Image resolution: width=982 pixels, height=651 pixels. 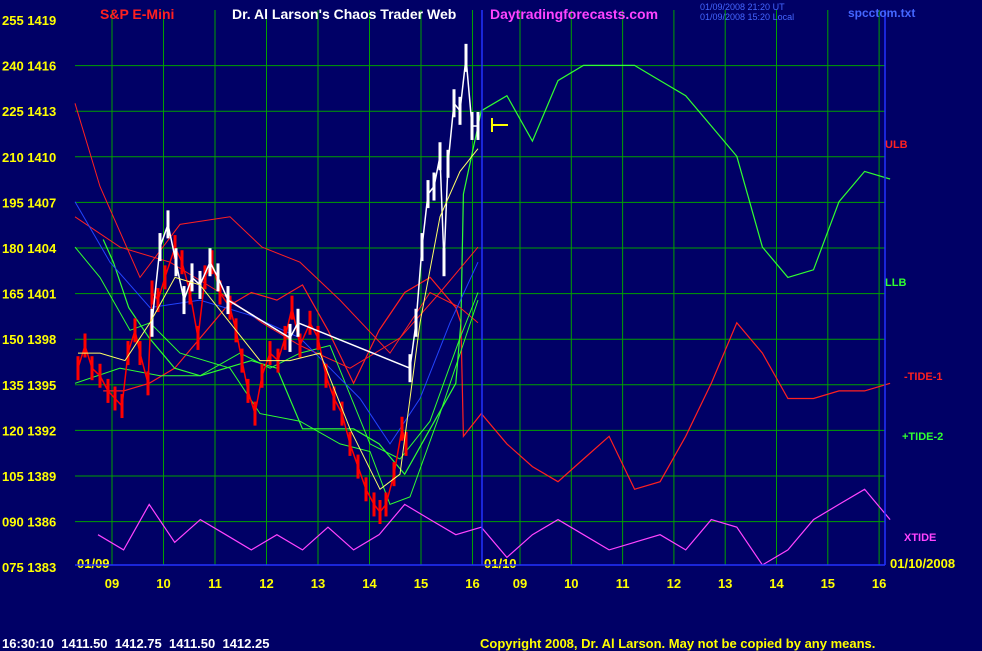 What do you see at coordinates (29, 20) in the screenshot?
I see `y-tick-label: 255 1419` at bounding box center [29, 20].